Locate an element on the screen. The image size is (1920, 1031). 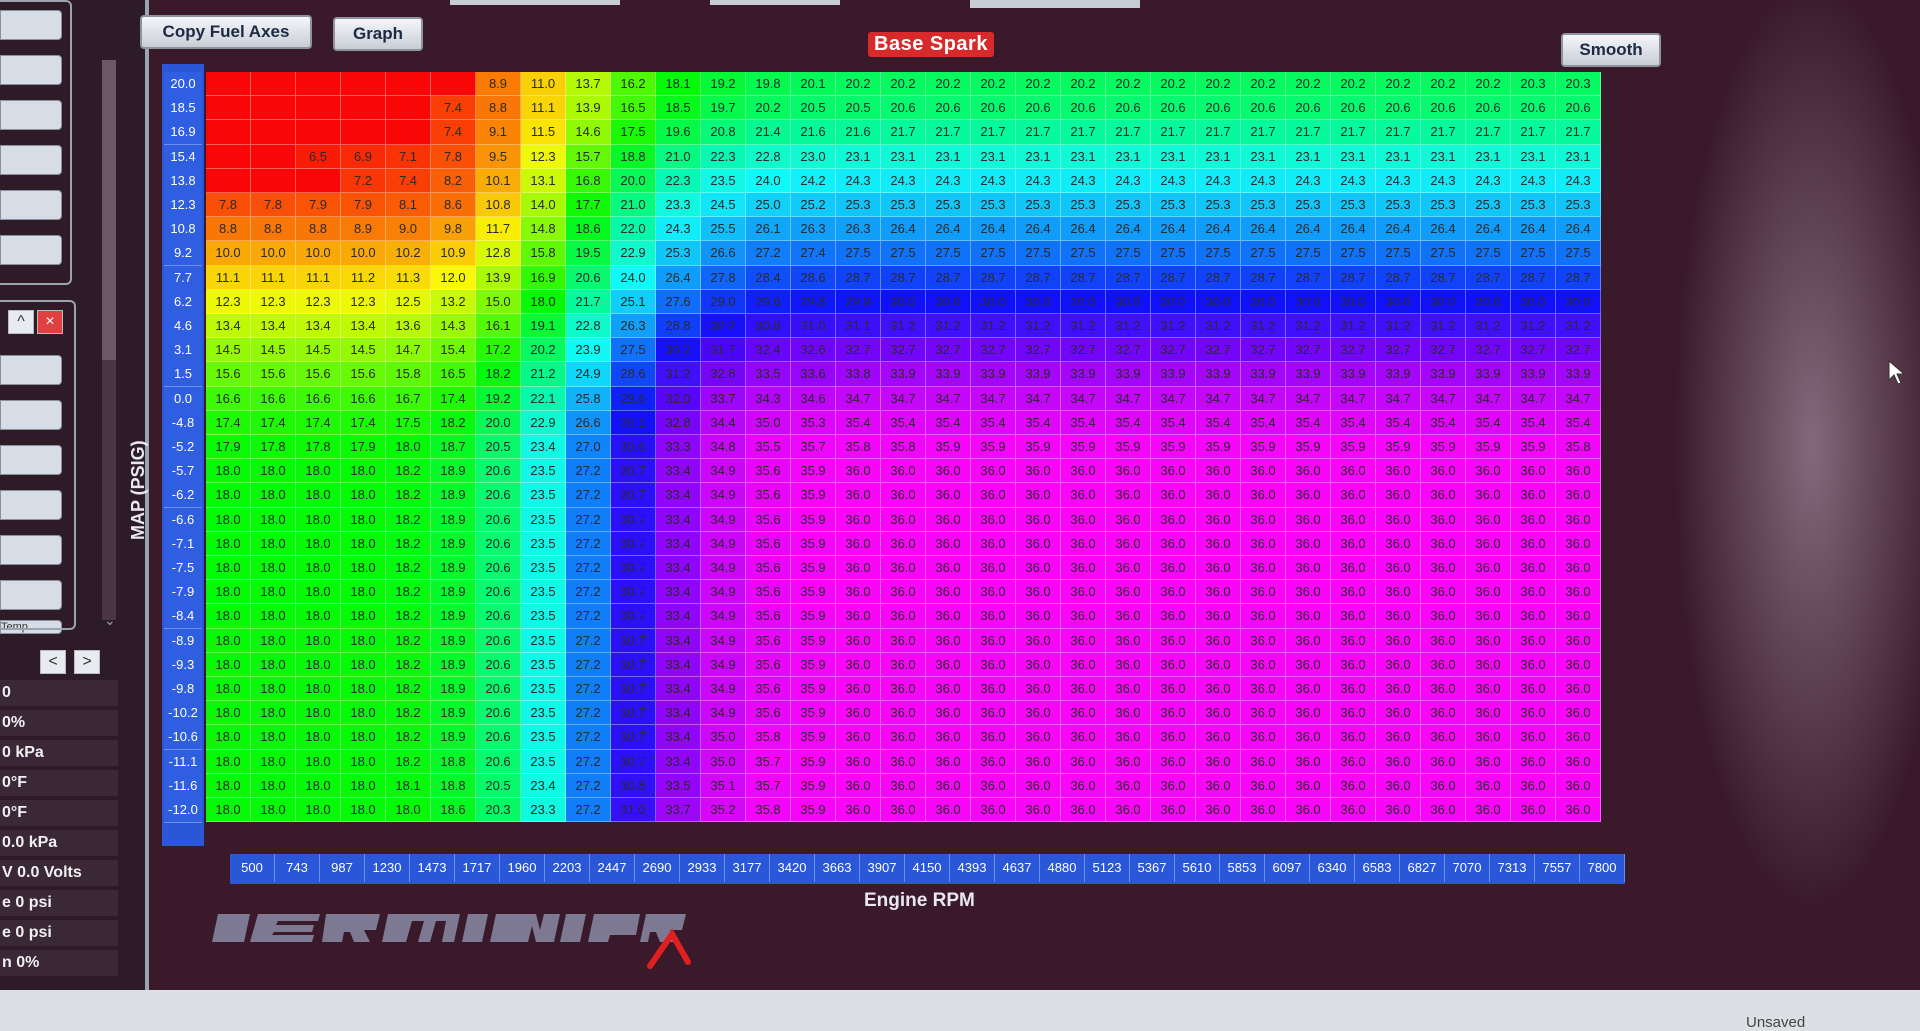
table-cell: 30.7 is located at coordinates (633, 737).